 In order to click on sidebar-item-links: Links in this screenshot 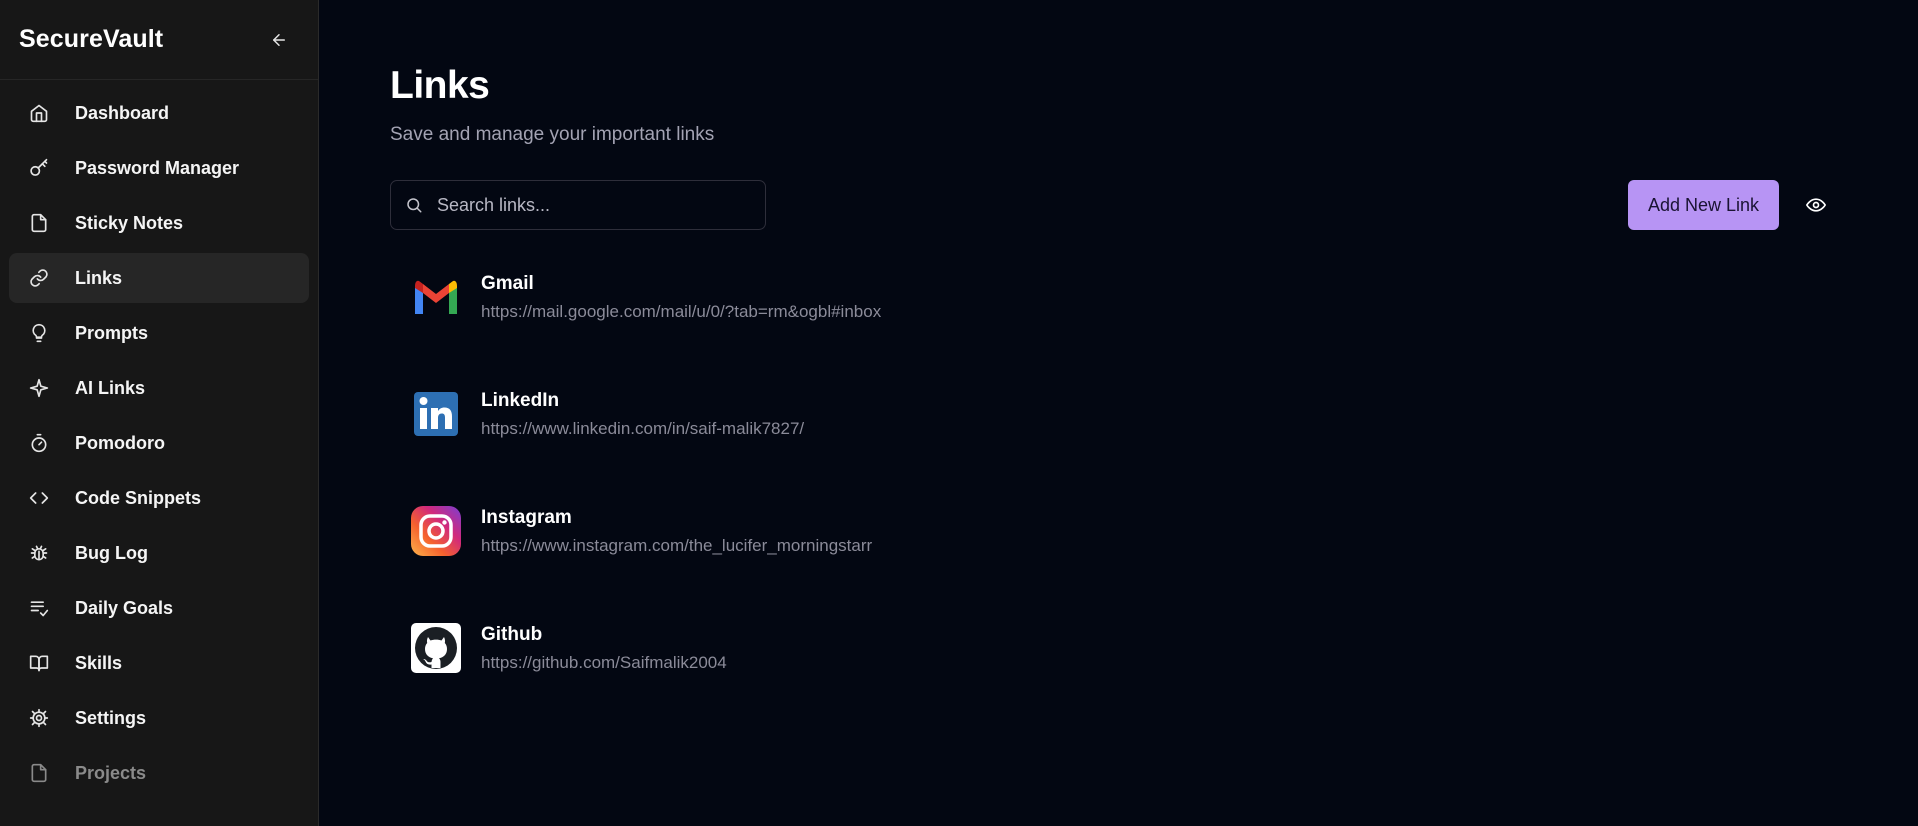, I will do `click(159, 278)`.